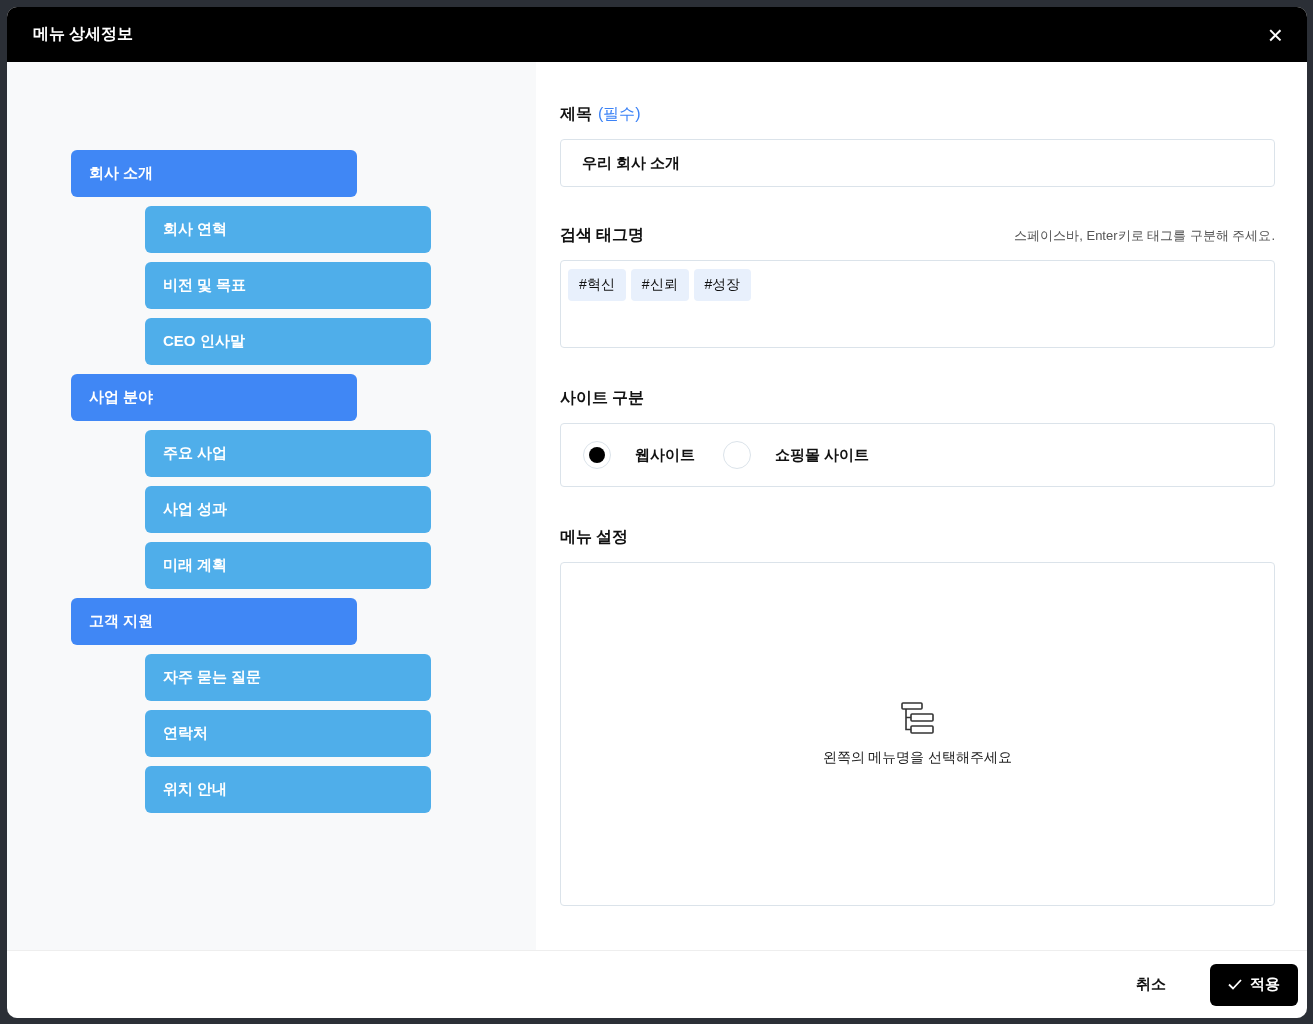 The image size is (1313, 1024). What do you see at coordinates (665, 455) in the screenshot?
I see `radio-label: 웹사이트` at bounding box center [665, 455].